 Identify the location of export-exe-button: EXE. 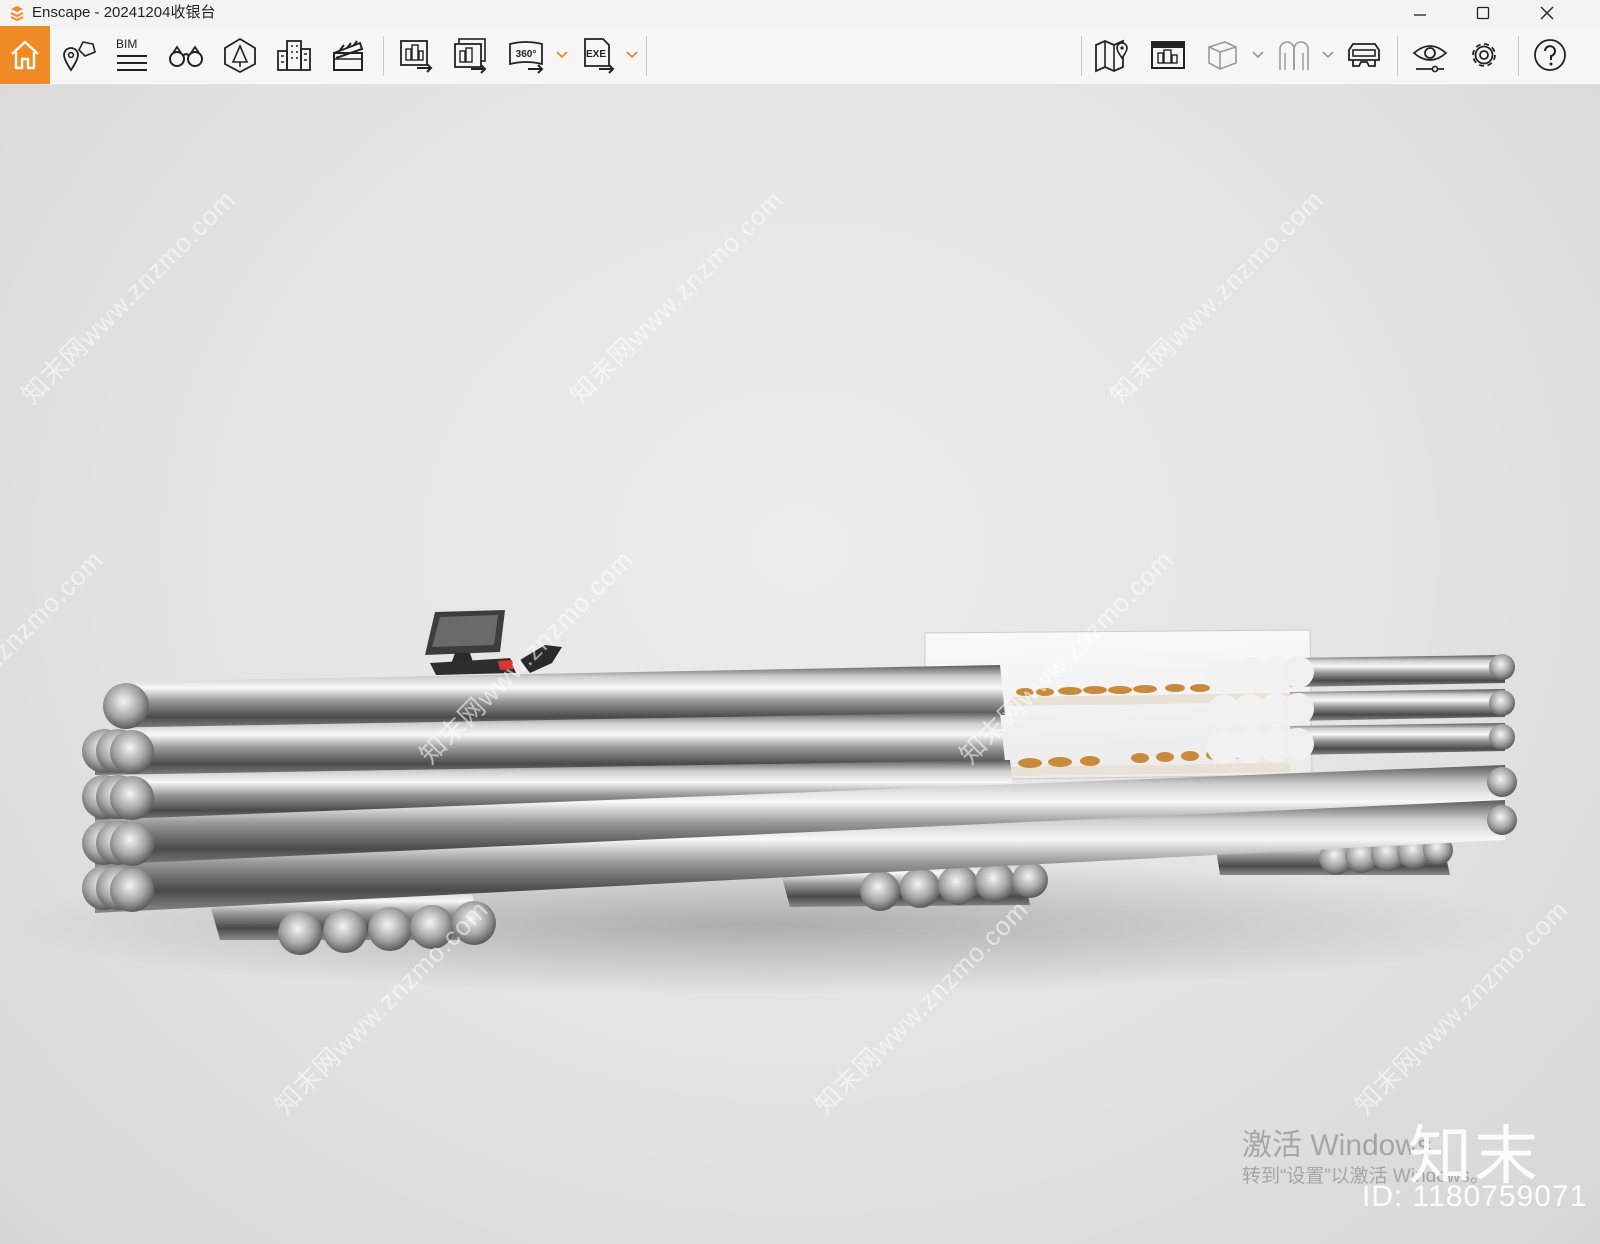
(598, 55).